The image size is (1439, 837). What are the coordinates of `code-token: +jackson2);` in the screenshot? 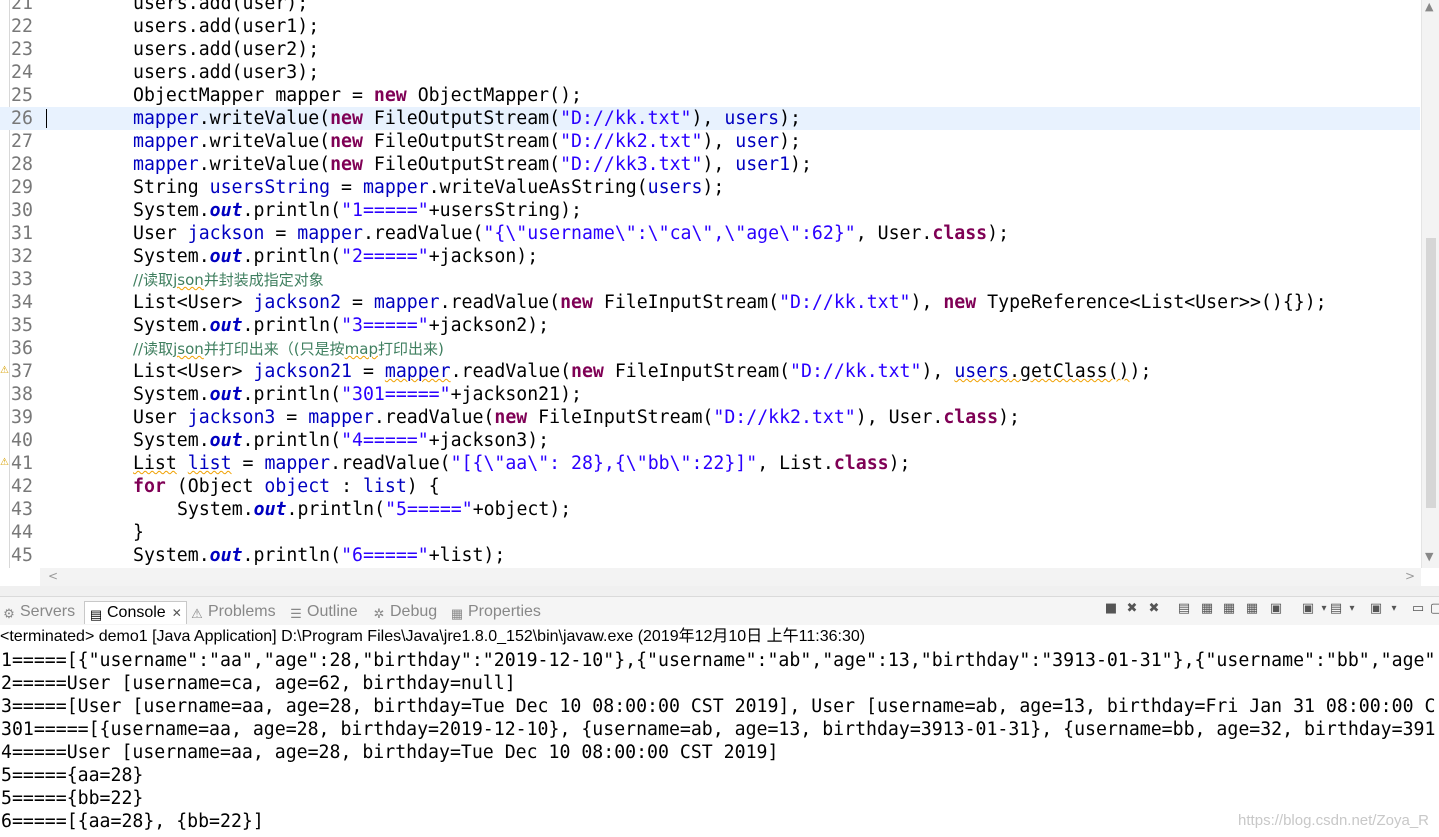 It's located at (489, 325).